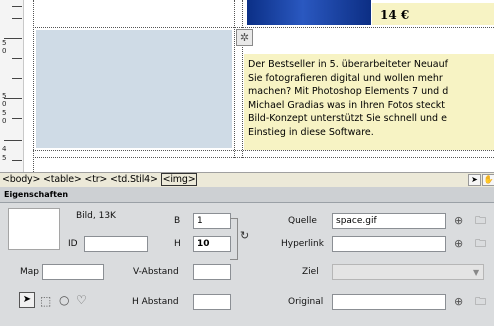 This screenshot has height=326, width=494. Describe the element at coordinates (309, 12) in the screenshot. I see `book-cover-image` at that location.